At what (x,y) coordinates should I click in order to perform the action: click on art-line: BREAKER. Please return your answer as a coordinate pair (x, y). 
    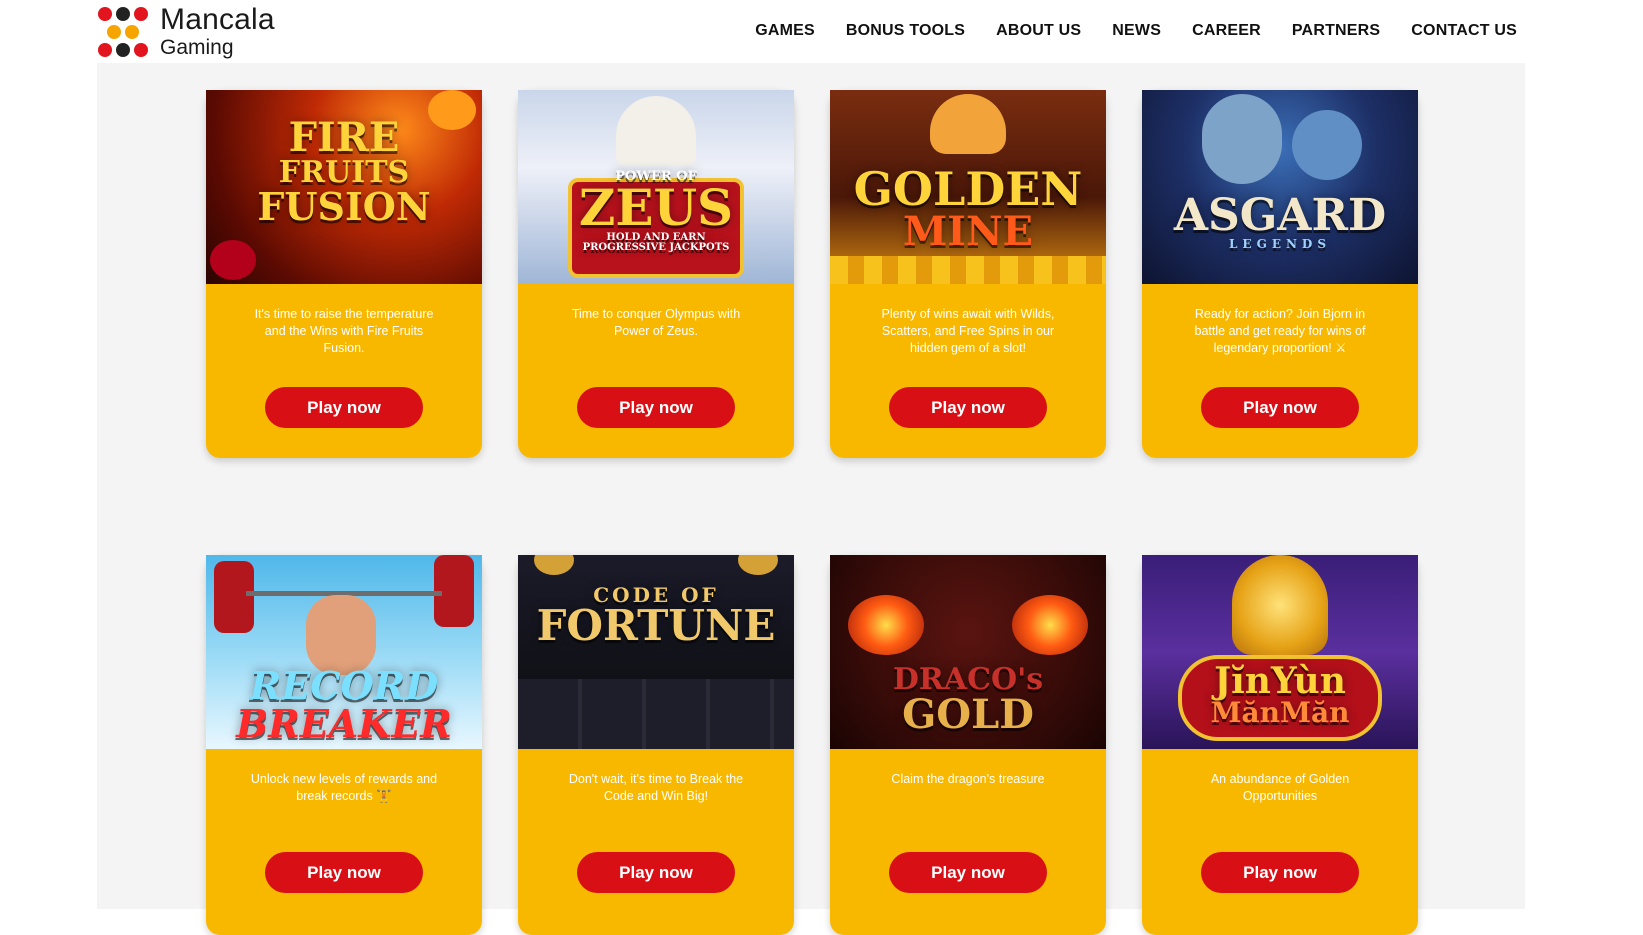
    Looking at the image, I should click on (344, 723).